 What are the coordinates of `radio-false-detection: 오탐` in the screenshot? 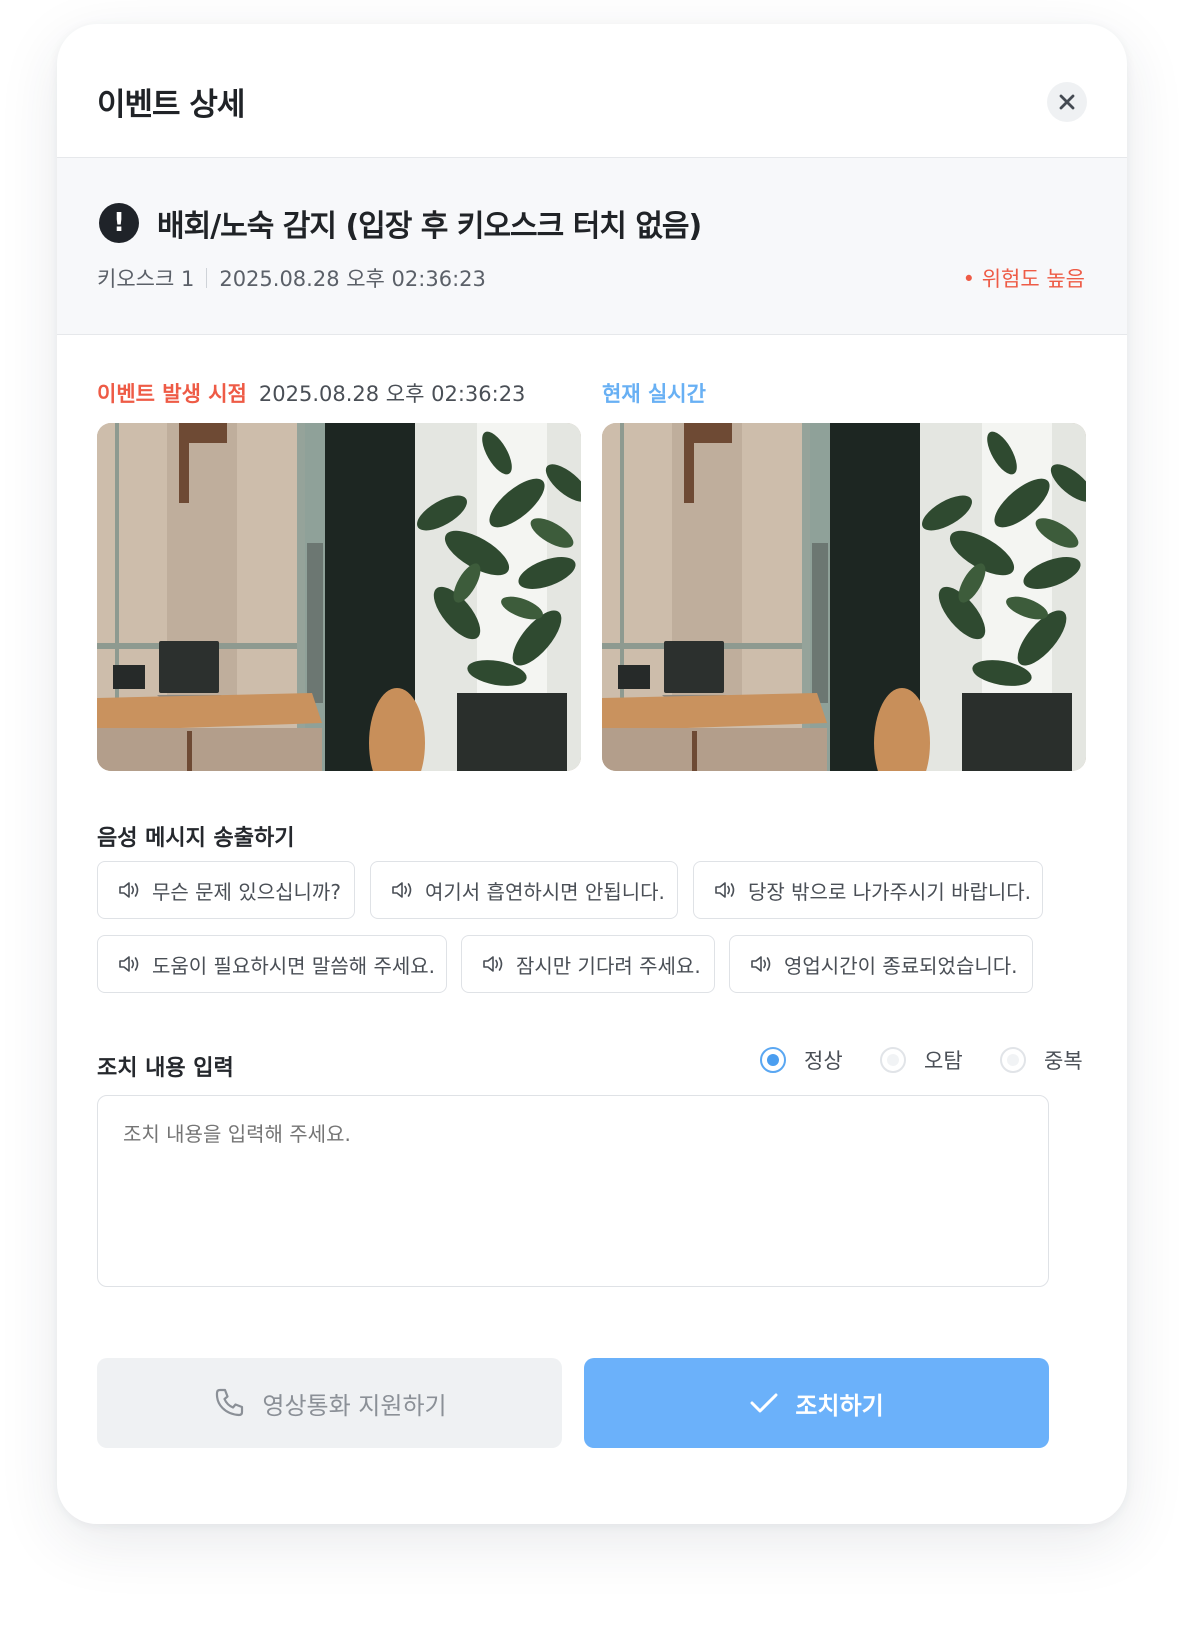 It's located at (921, 1060).